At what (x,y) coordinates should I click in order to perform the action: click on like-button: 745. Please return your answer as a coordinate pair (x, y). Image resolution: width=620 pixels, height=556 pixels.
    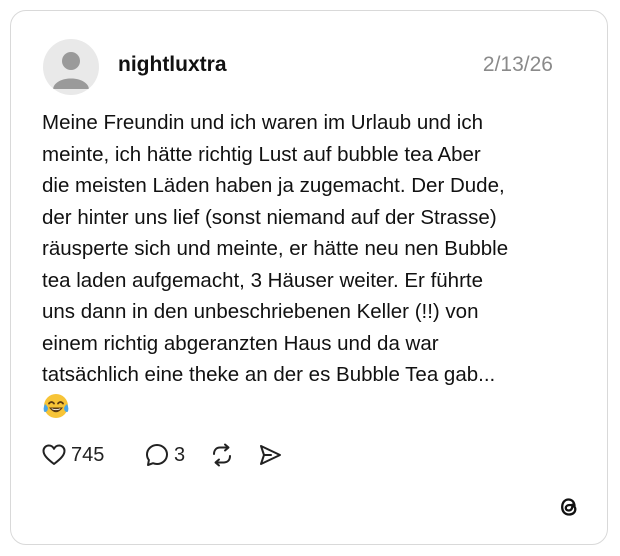
    Looking at the image, I should click on (72, 455).